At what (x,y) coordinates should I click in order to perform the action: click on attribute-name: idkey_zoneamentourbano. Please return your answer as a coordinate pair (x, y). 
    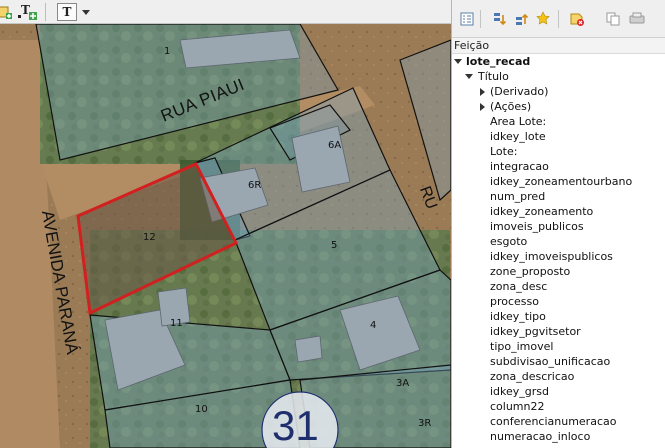
    Looking at the image, I should click on (561, 181).